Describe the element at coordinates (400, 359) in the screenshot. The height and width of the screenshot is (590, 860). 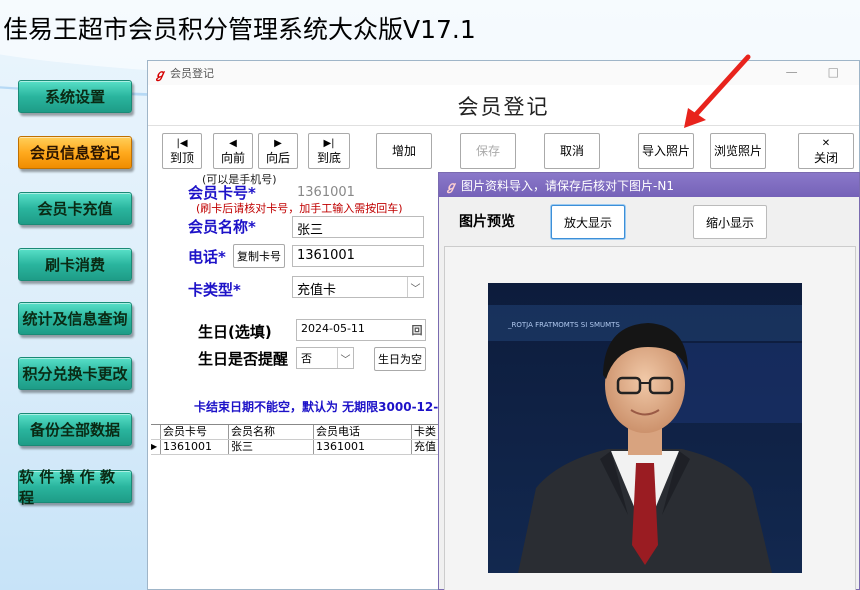
I see `clear-birthday-button: 生日为空` at that location.